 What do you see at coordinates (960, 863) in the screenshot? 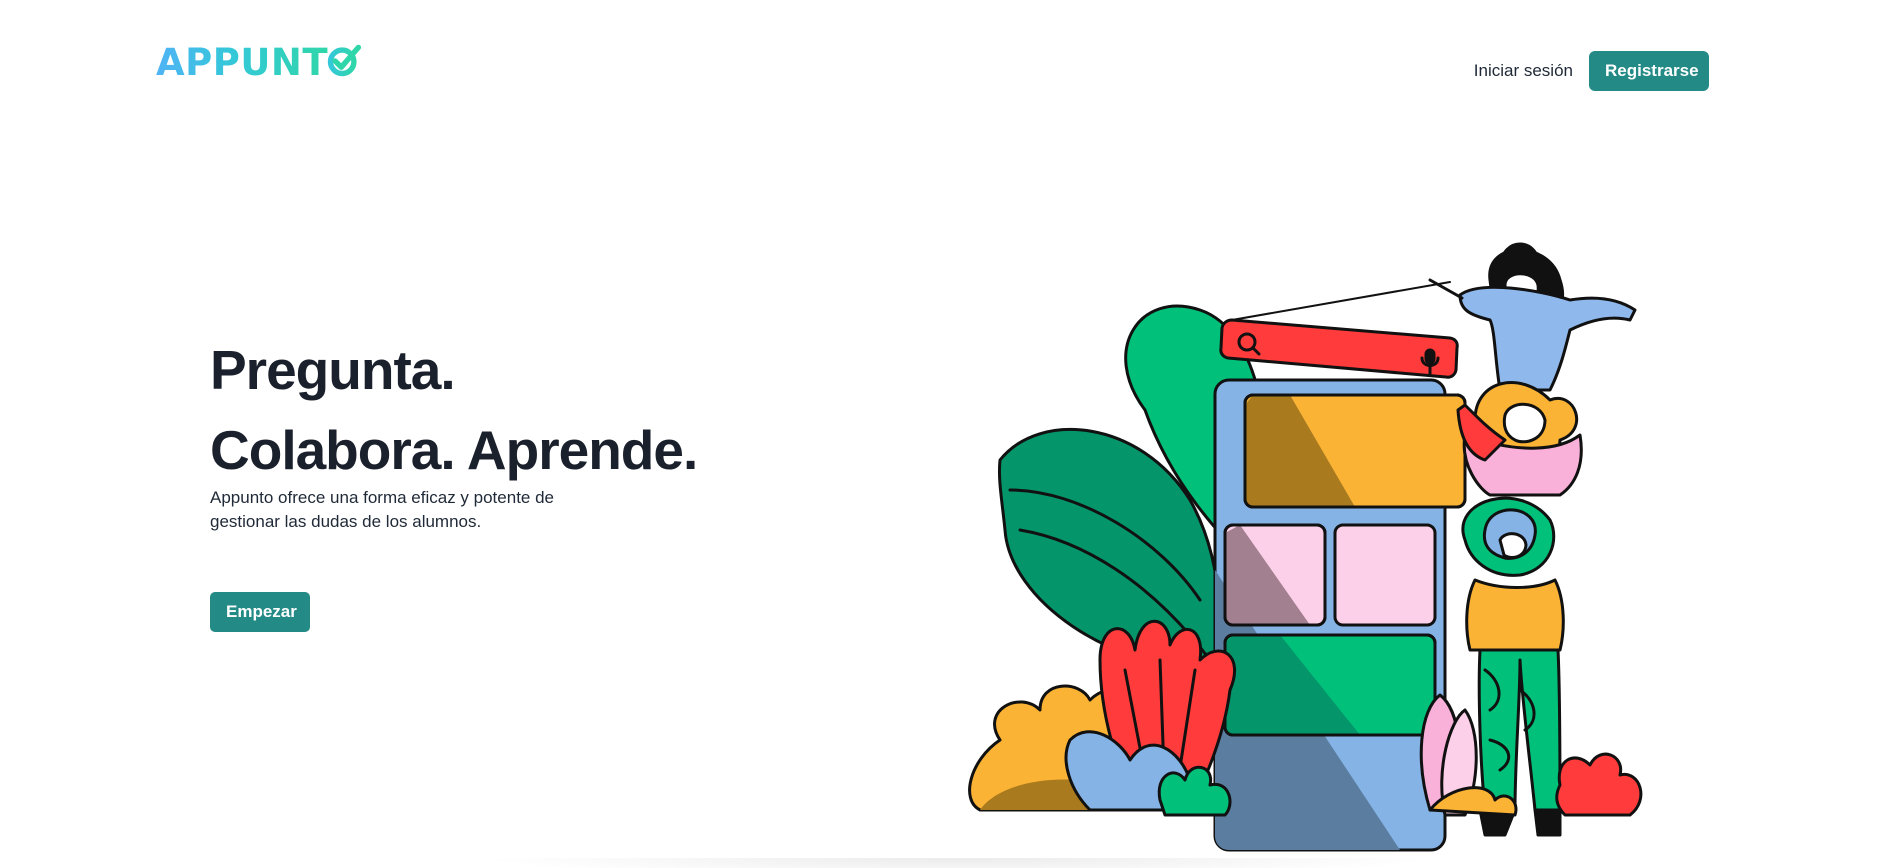
I see `bottom-shadow` at bounding box center [960, 863].